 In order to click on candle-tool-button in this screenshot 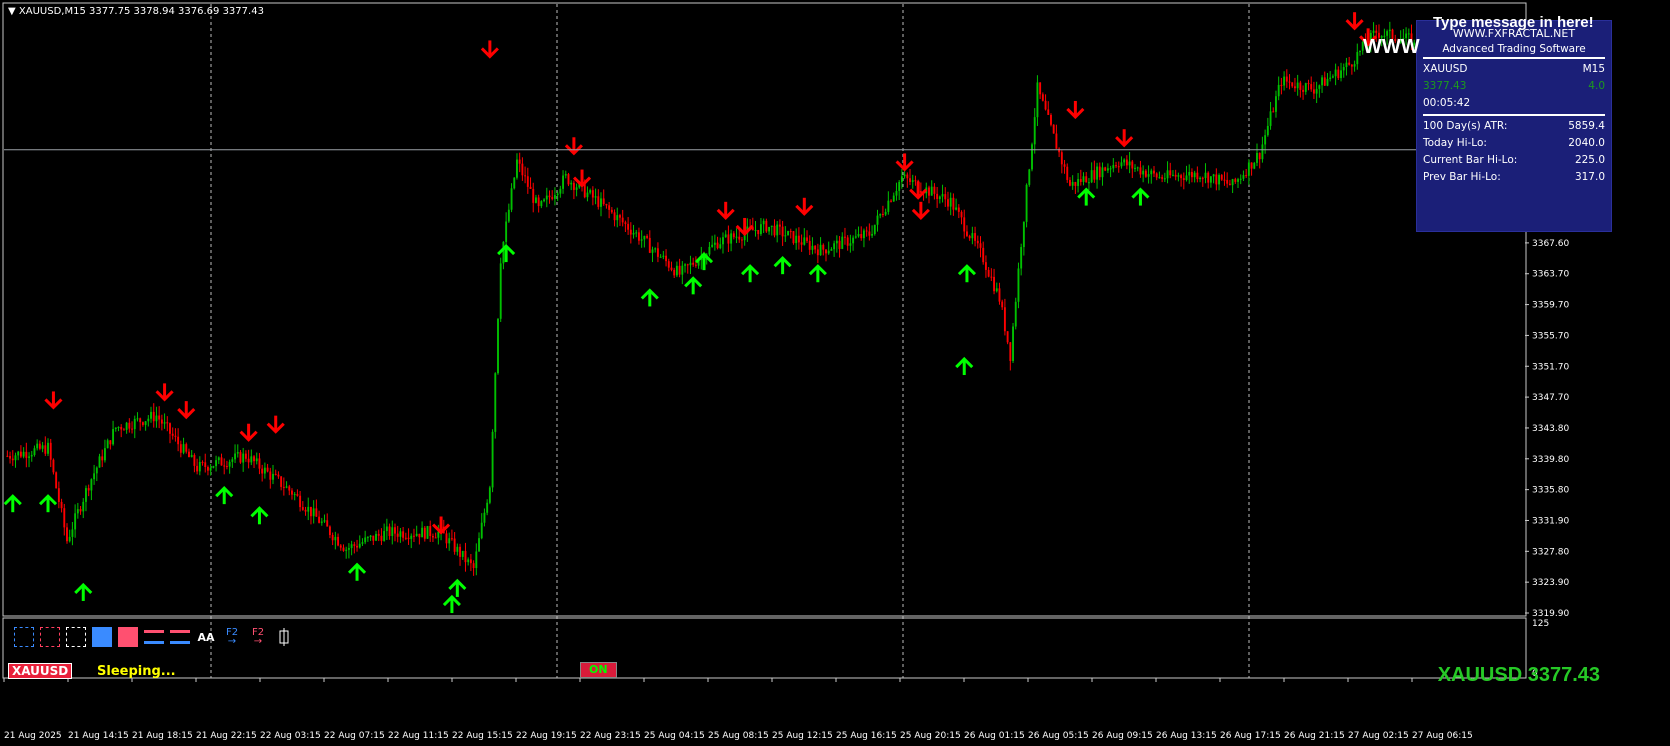, I will do `click(284, 637)`.